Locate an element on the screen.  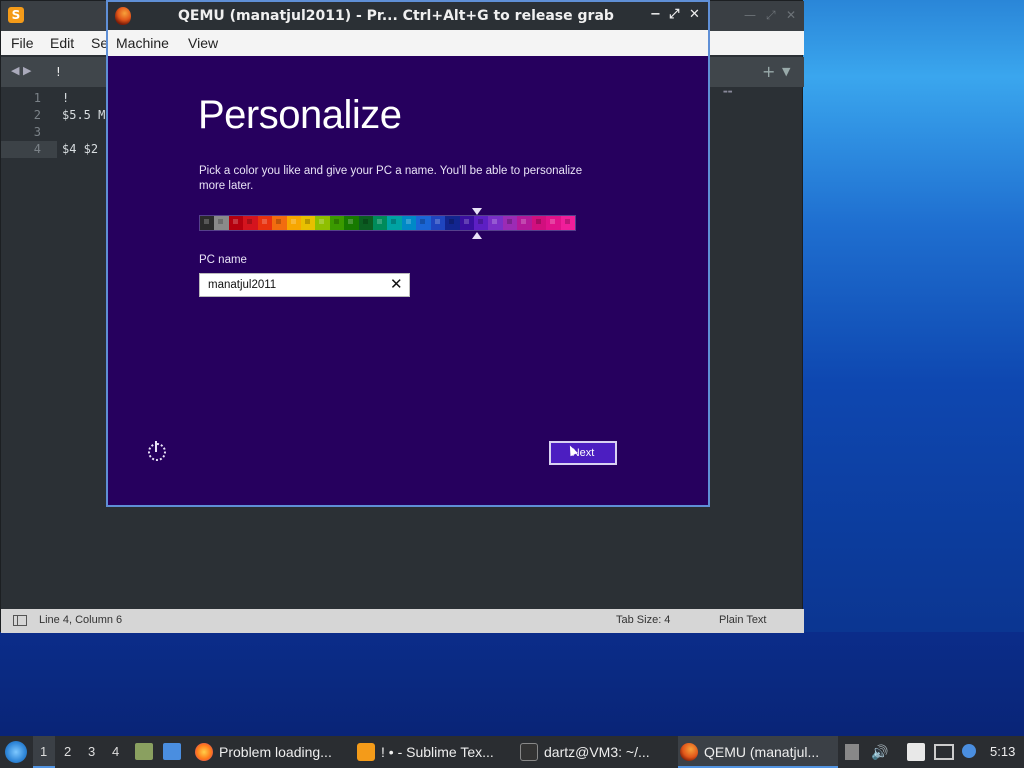
minimize-icon: — is located at coordinates (750, 15).